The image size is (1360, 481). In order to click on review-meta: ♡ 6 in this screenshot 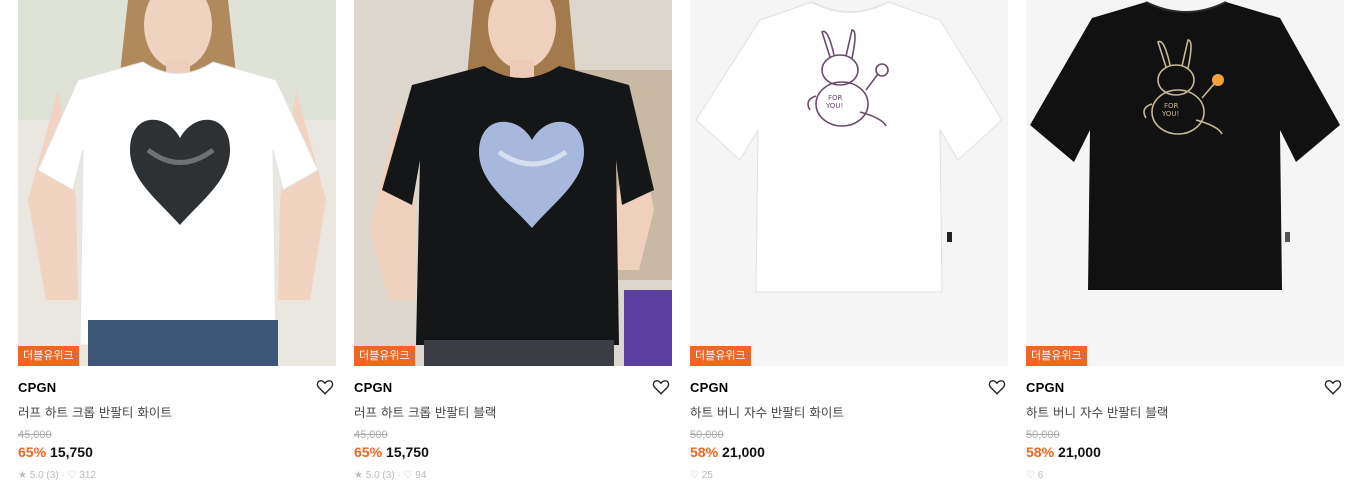, I will do `click(1035, 475)`.